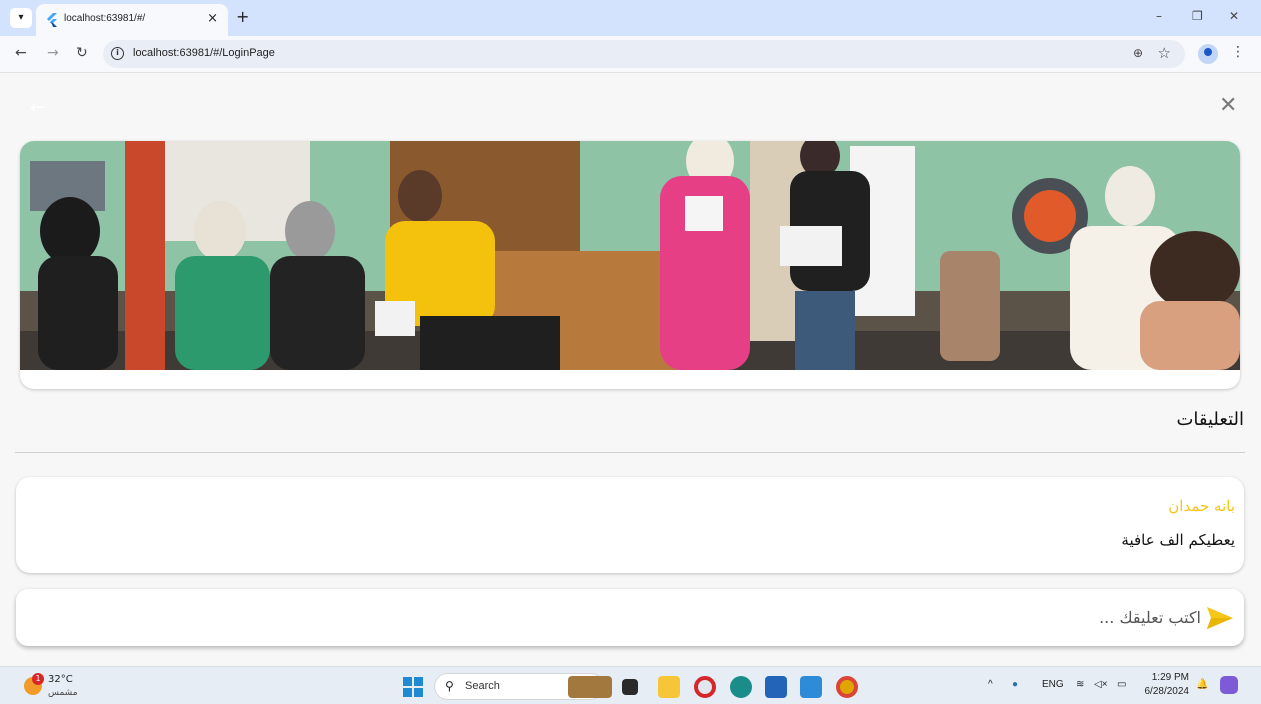 The image size is (1261, 704). Describe the element at coordinates (21, 18) in the screenshot. I see `tab-search-chevron-icon: ▾` at that location.